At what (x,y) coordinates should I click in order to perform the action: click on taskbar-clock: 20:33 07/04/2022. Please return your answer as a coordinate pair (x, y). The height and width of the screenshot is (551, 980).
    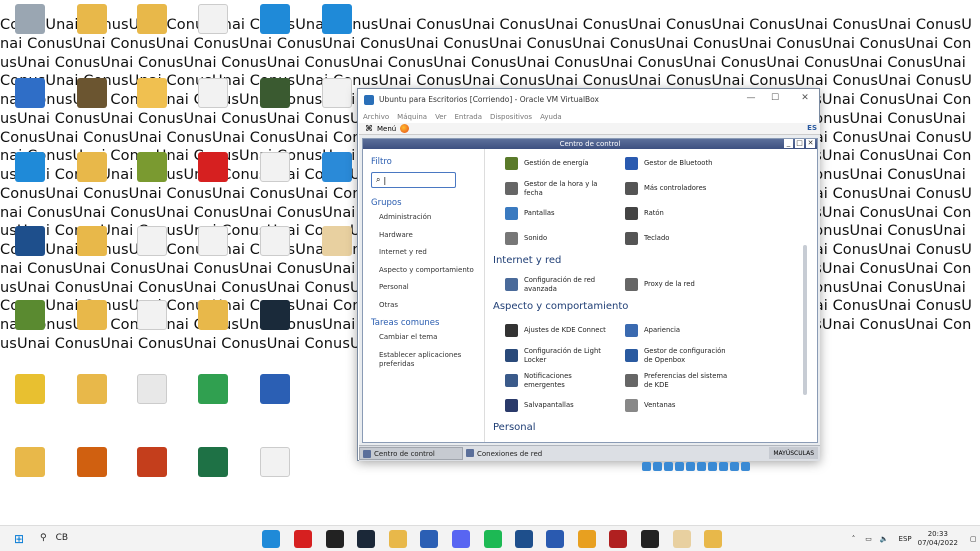
    Looking at the image, I should click on (938, 539).